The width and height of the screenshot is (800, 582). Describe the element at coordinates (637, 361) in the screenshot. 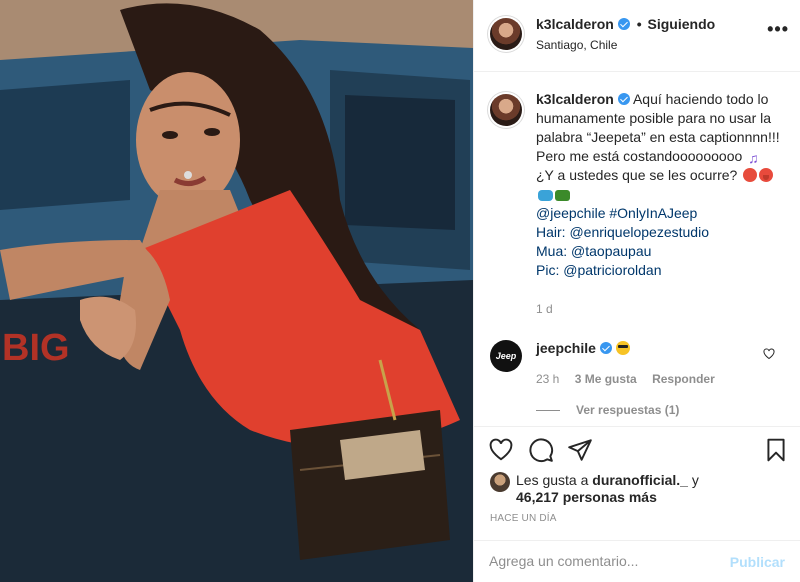

I see `comment-item: Jeep jeepchile 23 h 3 Me gusta Responder` at that location.